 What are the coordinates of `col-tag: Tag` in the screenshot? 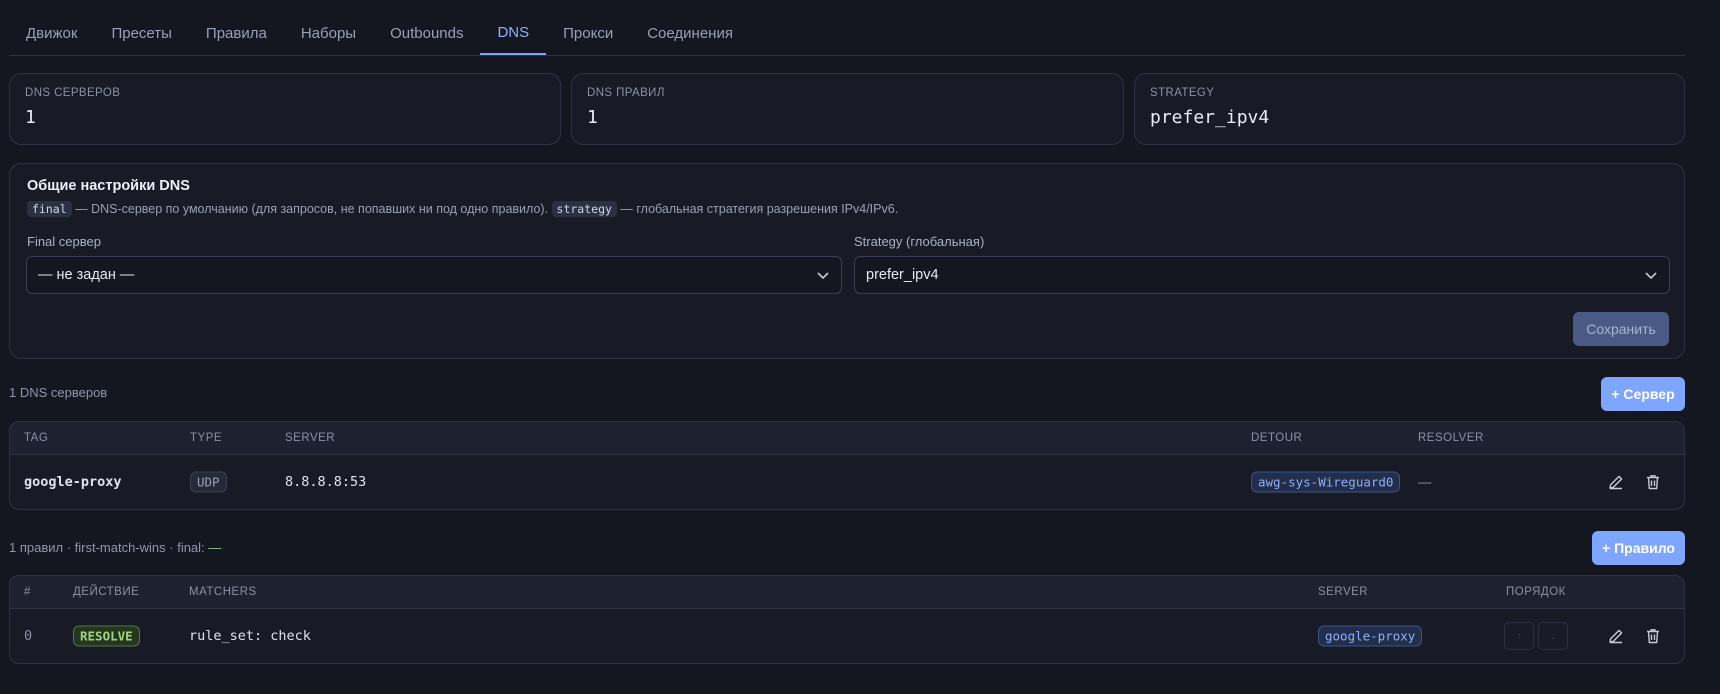 It's located at (36, 438).